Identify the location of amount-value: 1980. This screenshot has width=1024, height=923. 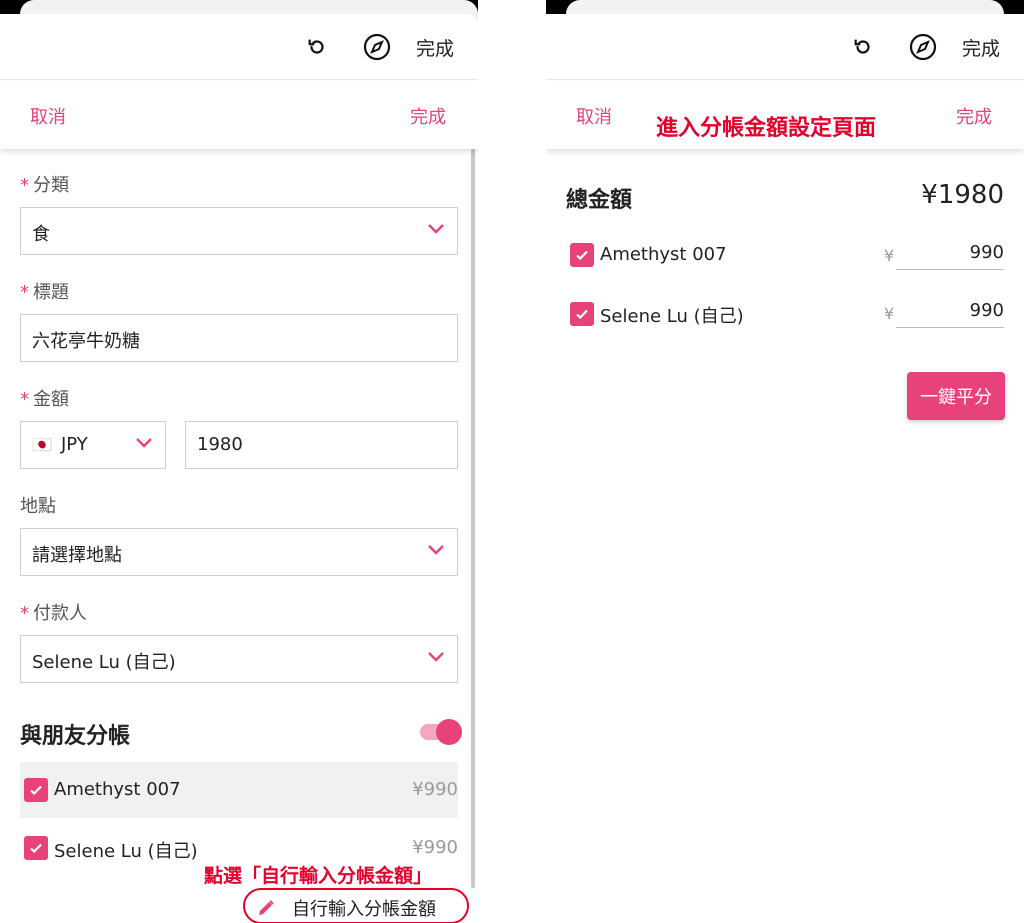
(220, 444).